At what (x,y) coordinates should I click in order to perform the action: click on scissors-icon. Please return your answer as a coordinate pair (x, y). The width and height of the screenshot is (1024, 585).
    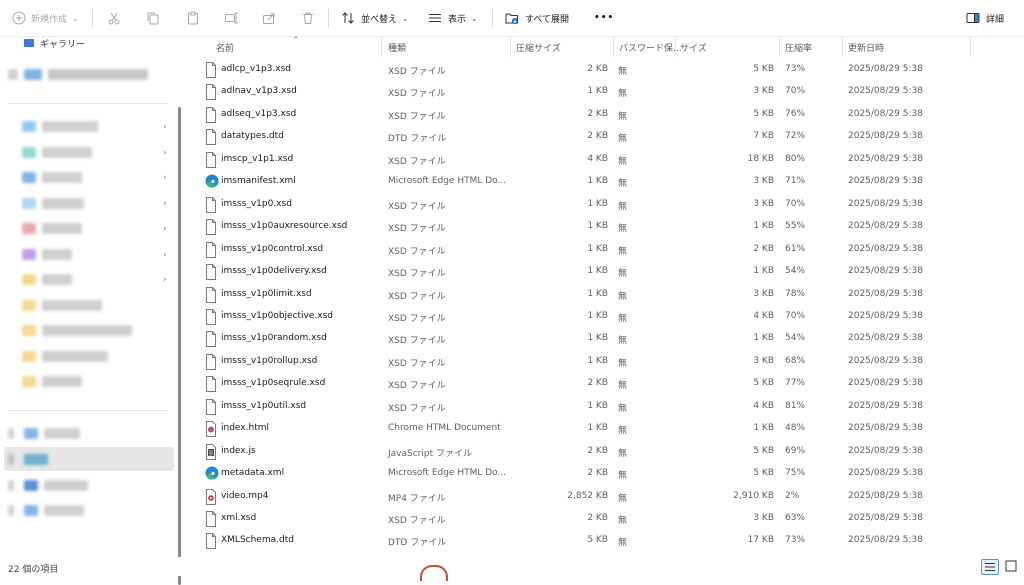
    Looking at the image, I should click on (114, 18).